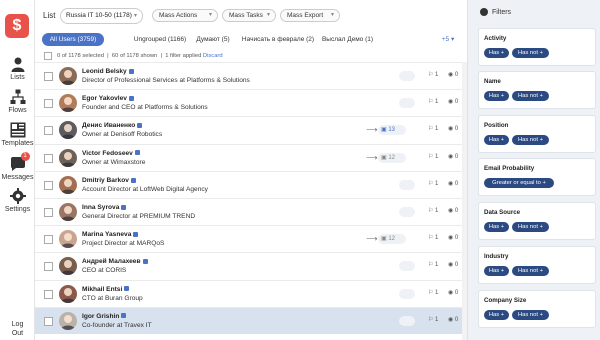 The image size is (600, 340). I want to click on filter-card: Email Probability Greater or equal to +, so click(537, 177).